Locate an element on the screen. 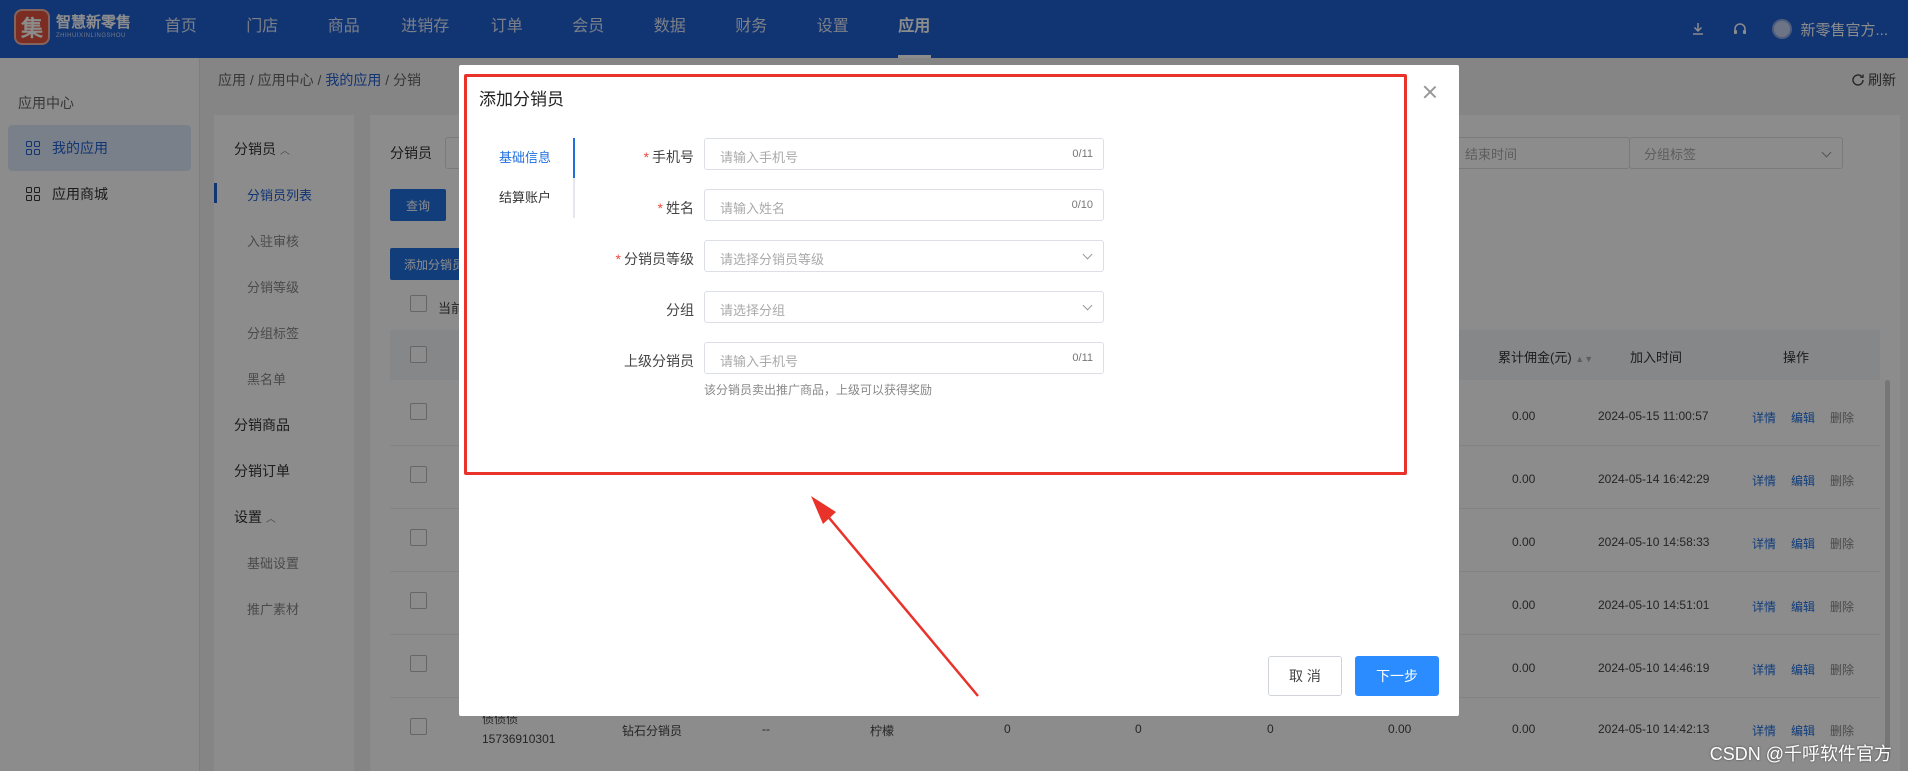  next-step-button: 下一步 is located at coordinates (1397, 676).